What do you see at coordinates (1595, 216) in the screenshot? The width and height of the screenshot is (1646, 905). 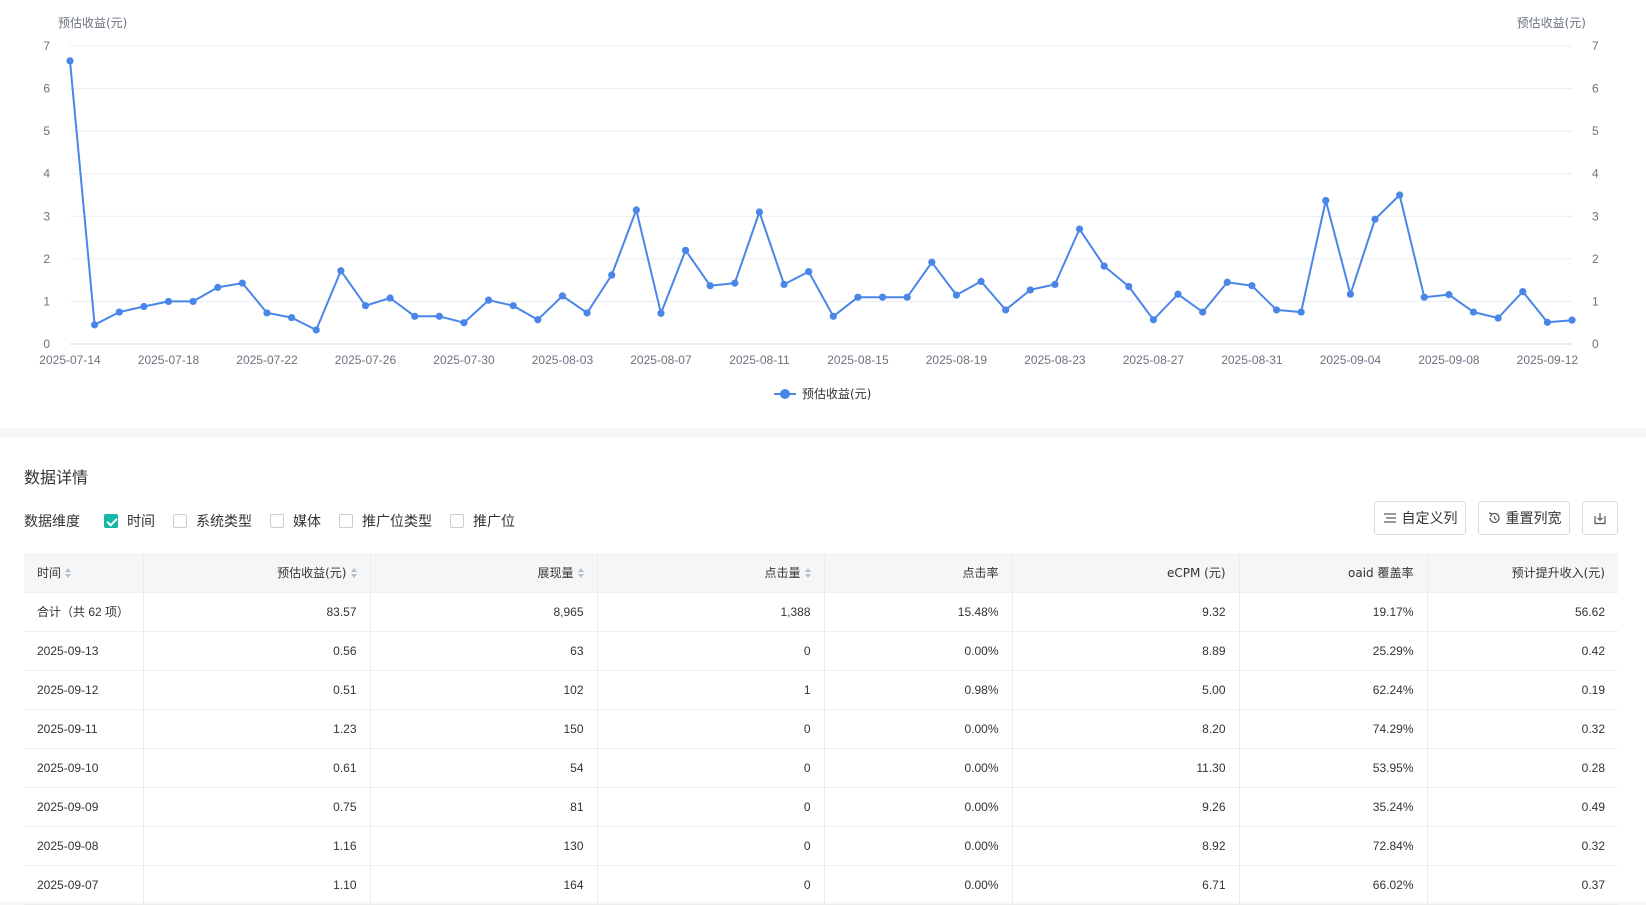 I see `y-tick-label-right: 3` at bounding box center [1595, 216].